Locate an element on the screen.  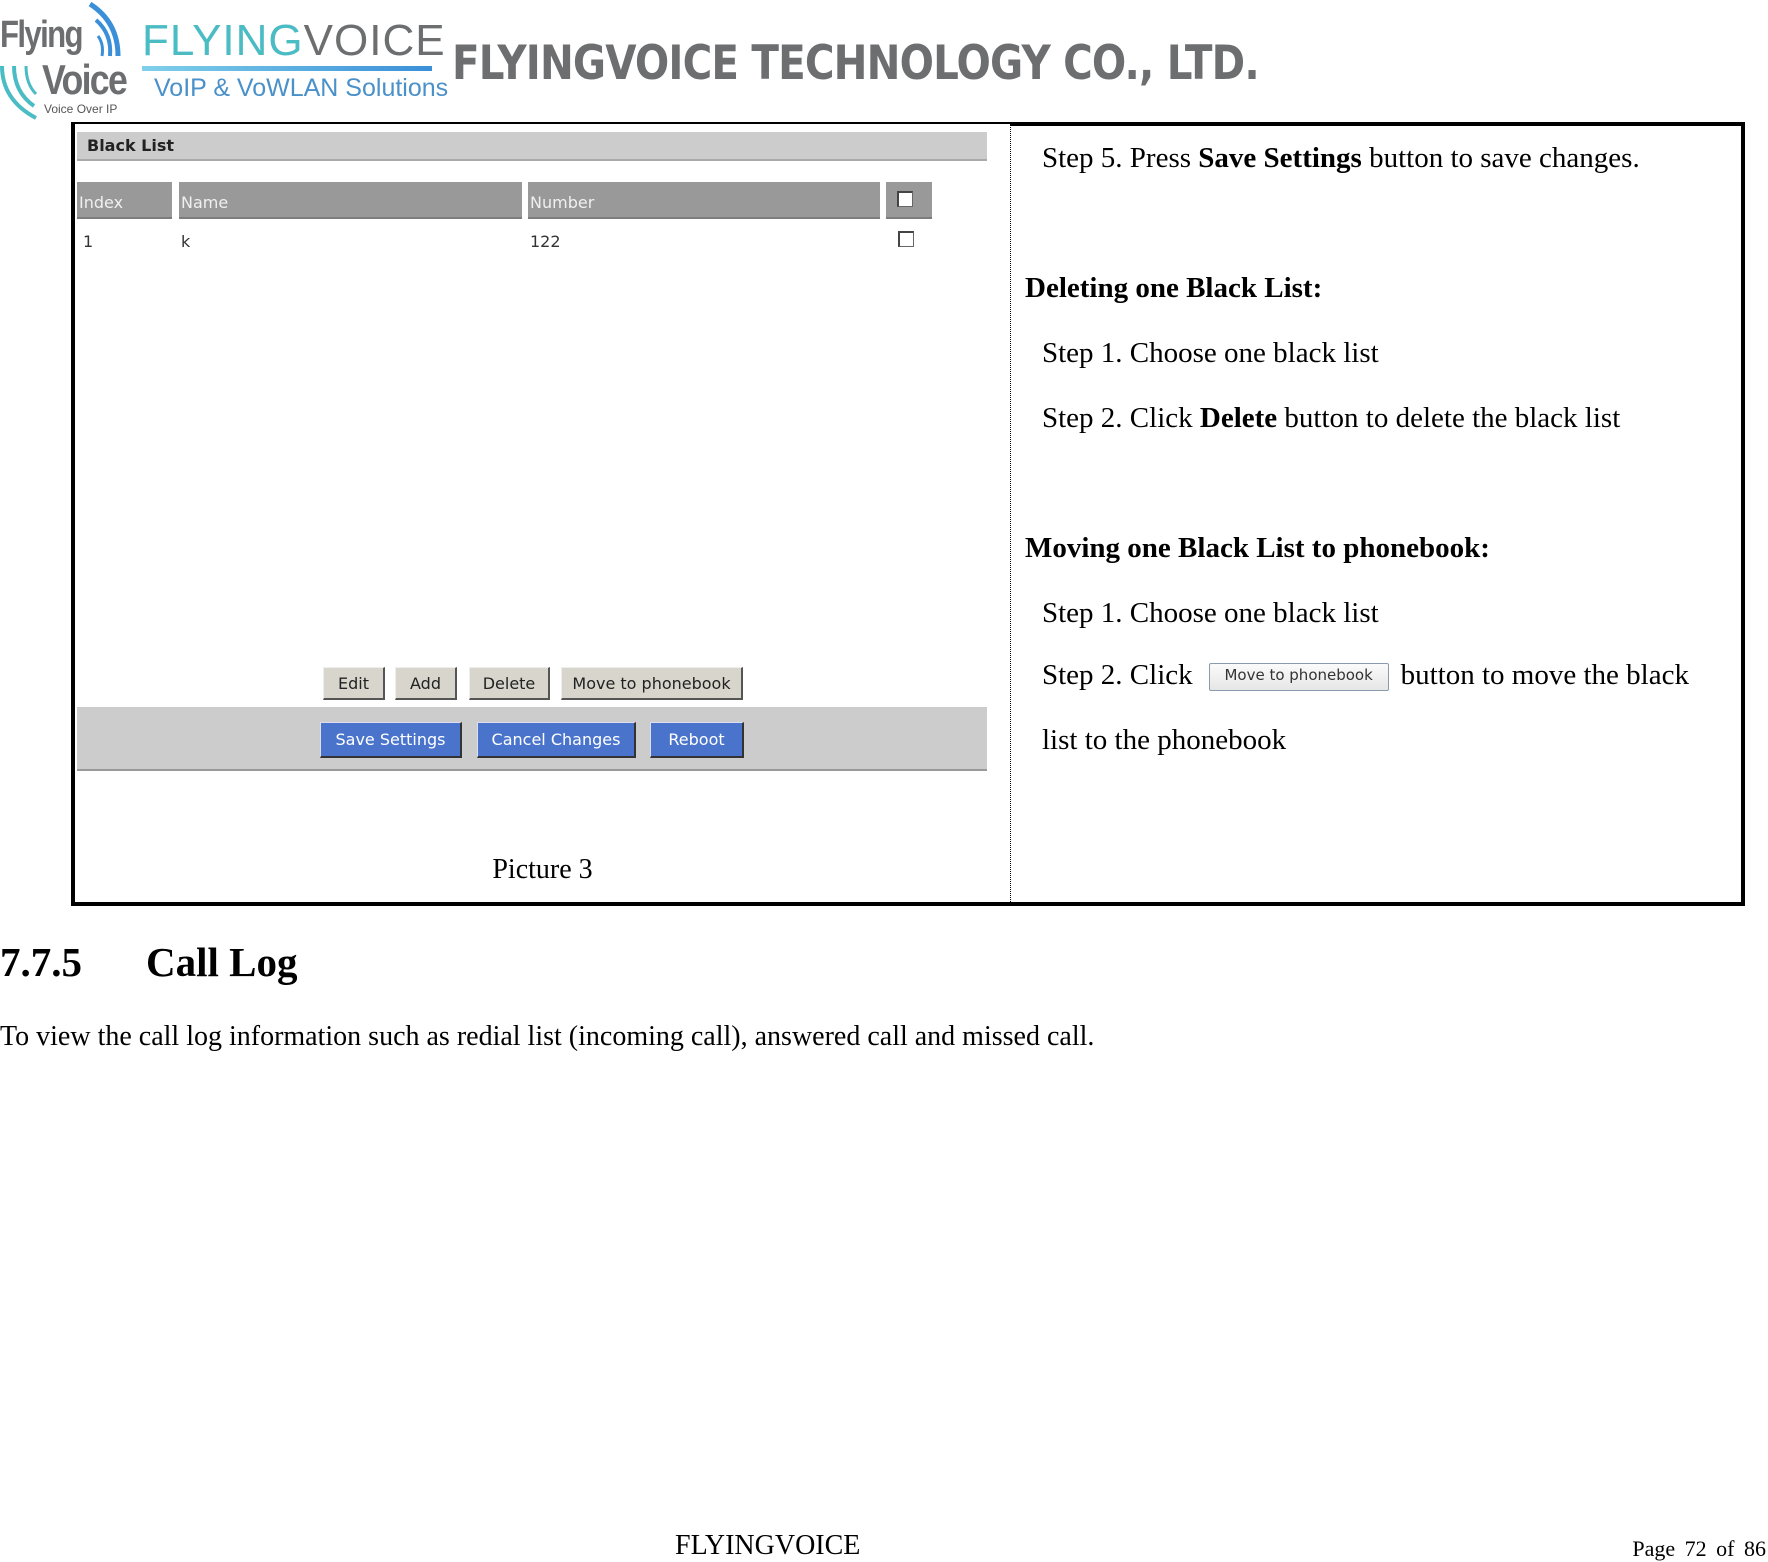
row-index: 1 is located at coordinates (88, 241).